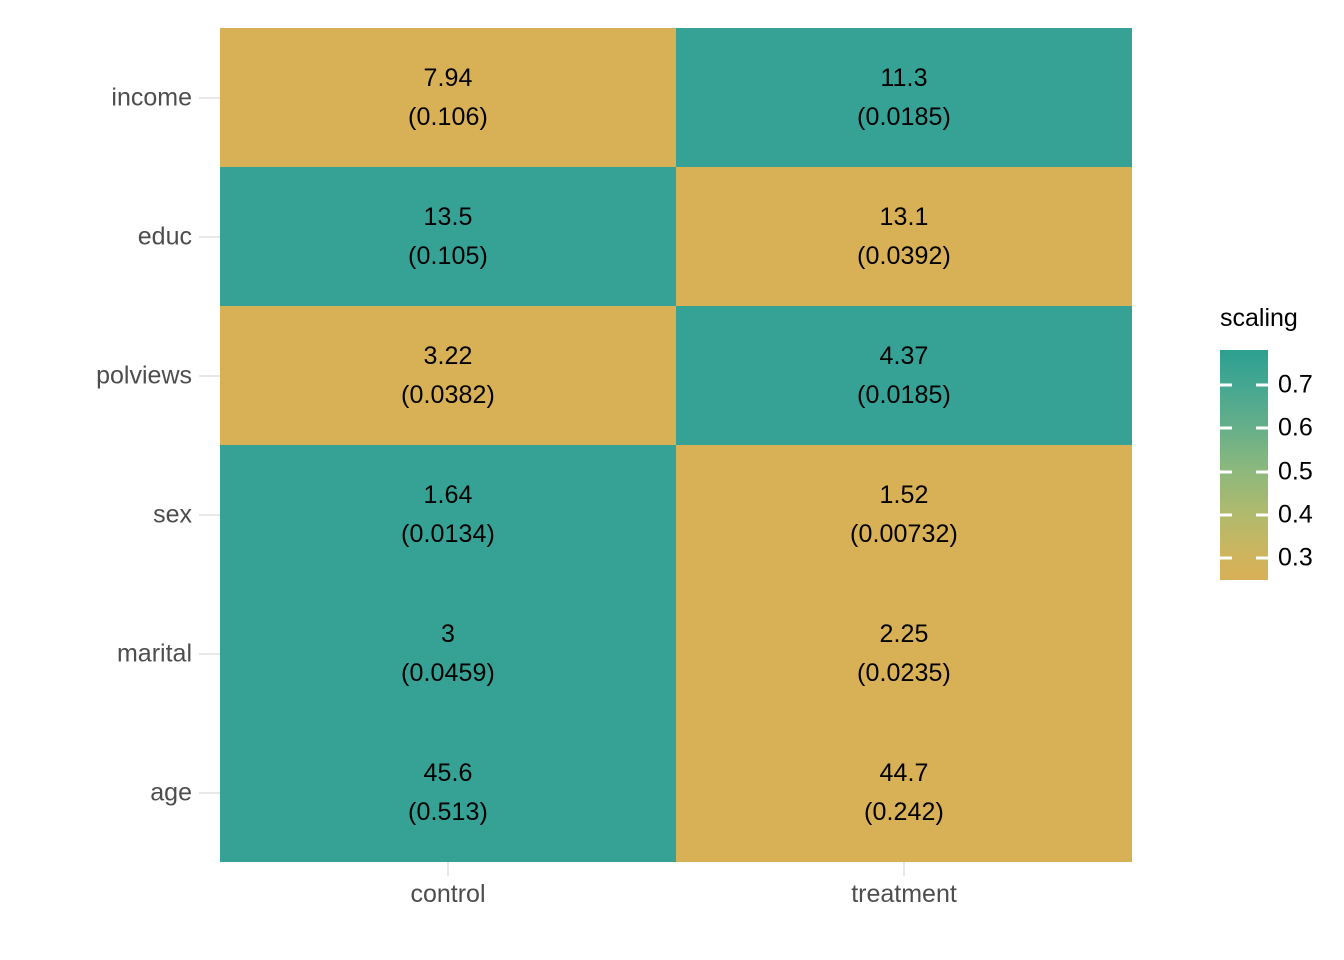 This screenshot has height=960, width=1344. I want to click on cell-value: 2.25, so click(904, 633).